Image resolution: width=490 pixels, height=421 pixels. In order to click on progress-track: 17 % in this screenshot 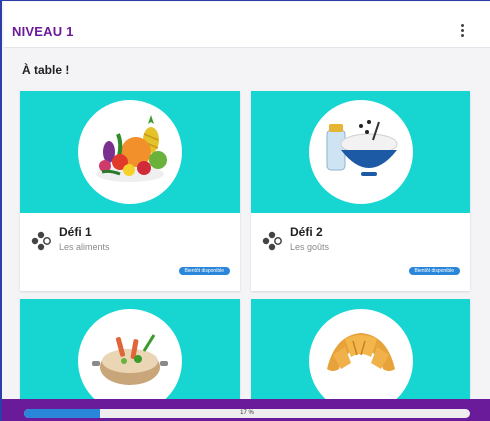, I will do `click(247, 413)`.